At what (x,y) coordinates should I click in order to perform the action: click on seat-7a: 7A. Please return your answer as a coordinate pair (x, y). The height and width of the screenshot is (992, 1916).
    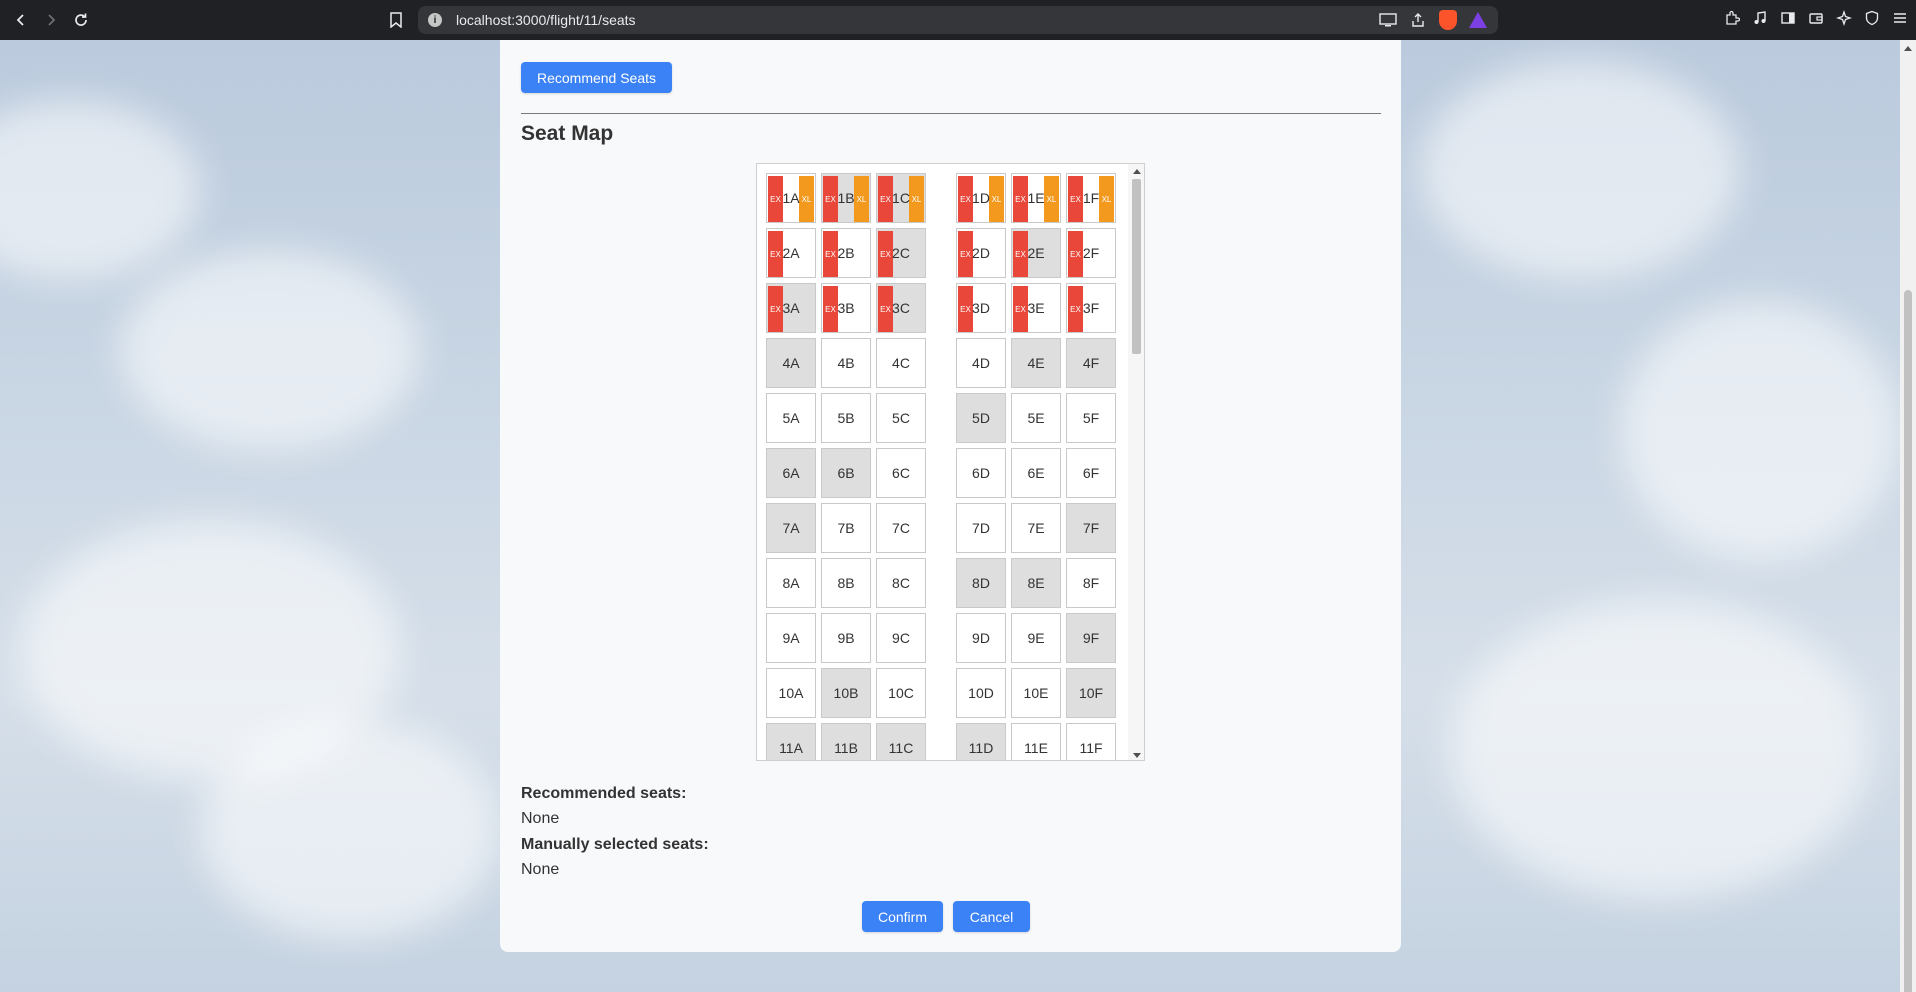
    Looking at the image, I should click on (791, 528).